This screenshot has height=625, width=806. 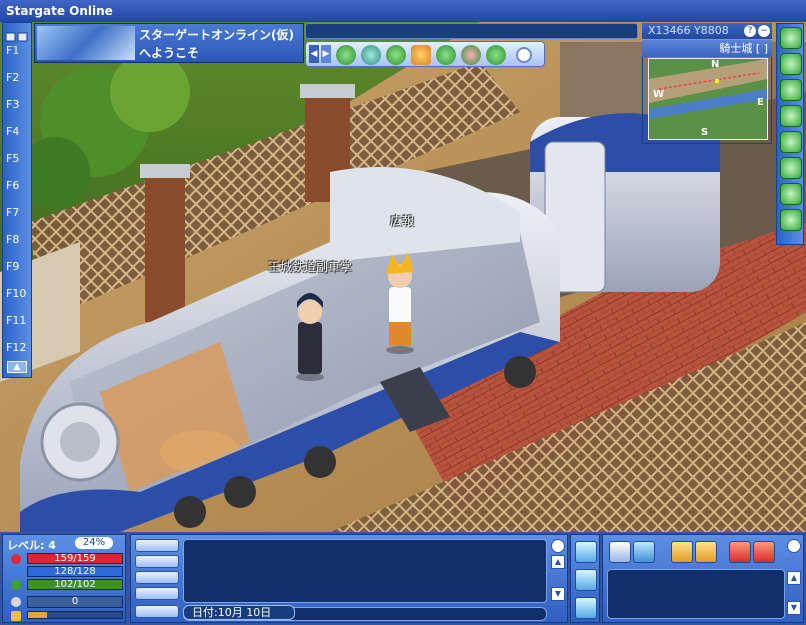 What do you see at coordinates (761, 48) in the screenshot?
I see `minimap-area-suffix: [ ]` at bounding box center [761, 48].